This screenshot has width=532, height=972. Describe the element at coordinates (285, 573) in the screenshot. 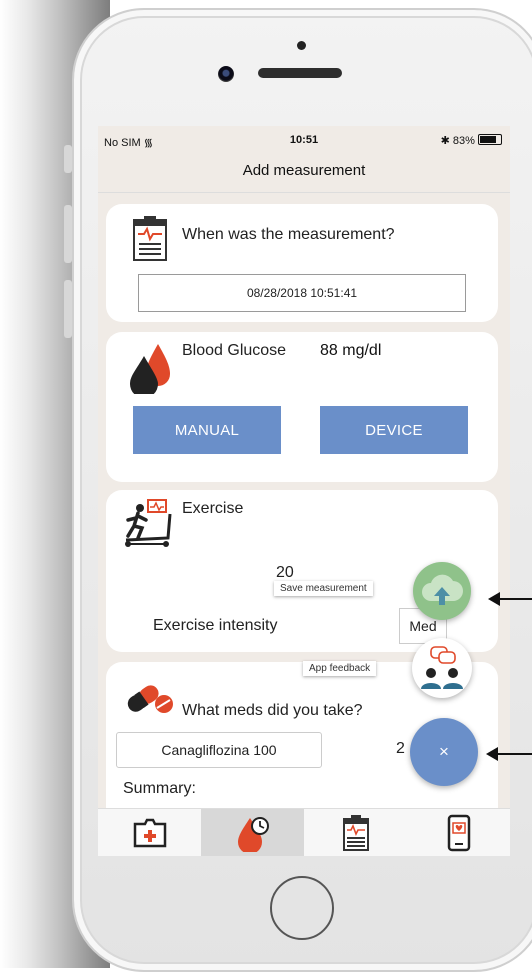

I see `exercise-duration-value: 20` at that location.